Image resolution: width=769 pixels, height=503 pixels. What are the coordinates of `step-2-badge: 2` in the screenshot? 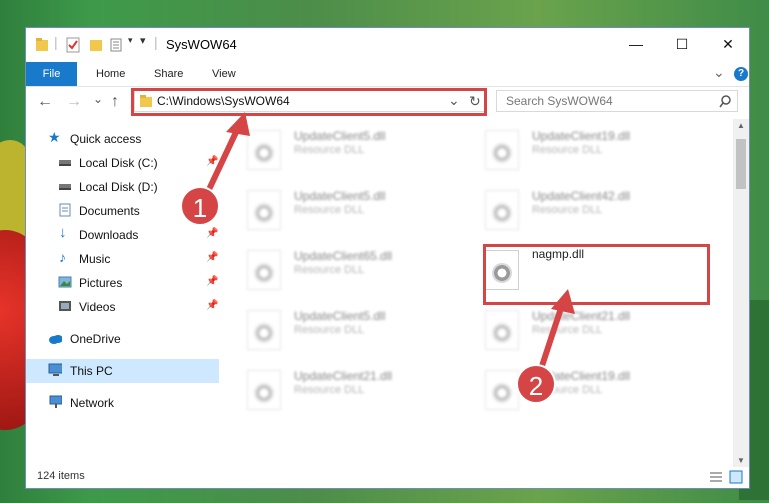 It's located at (536, 384).